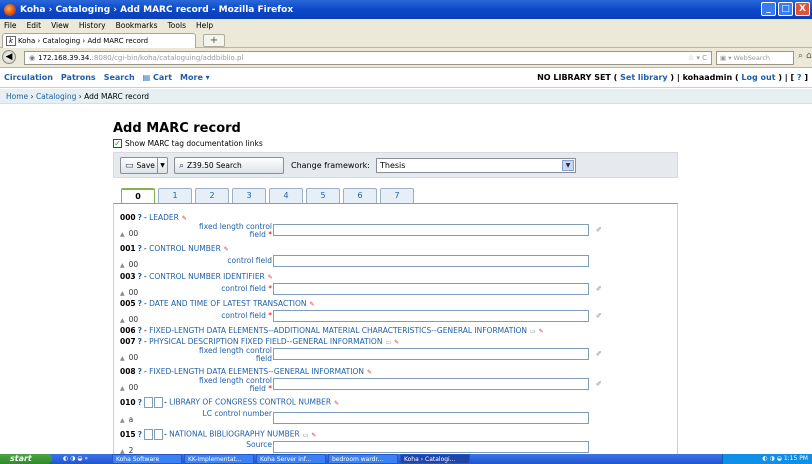 This screenshot has height=464, width=812. I want to click on close-window-button: X, so click(802, 9).